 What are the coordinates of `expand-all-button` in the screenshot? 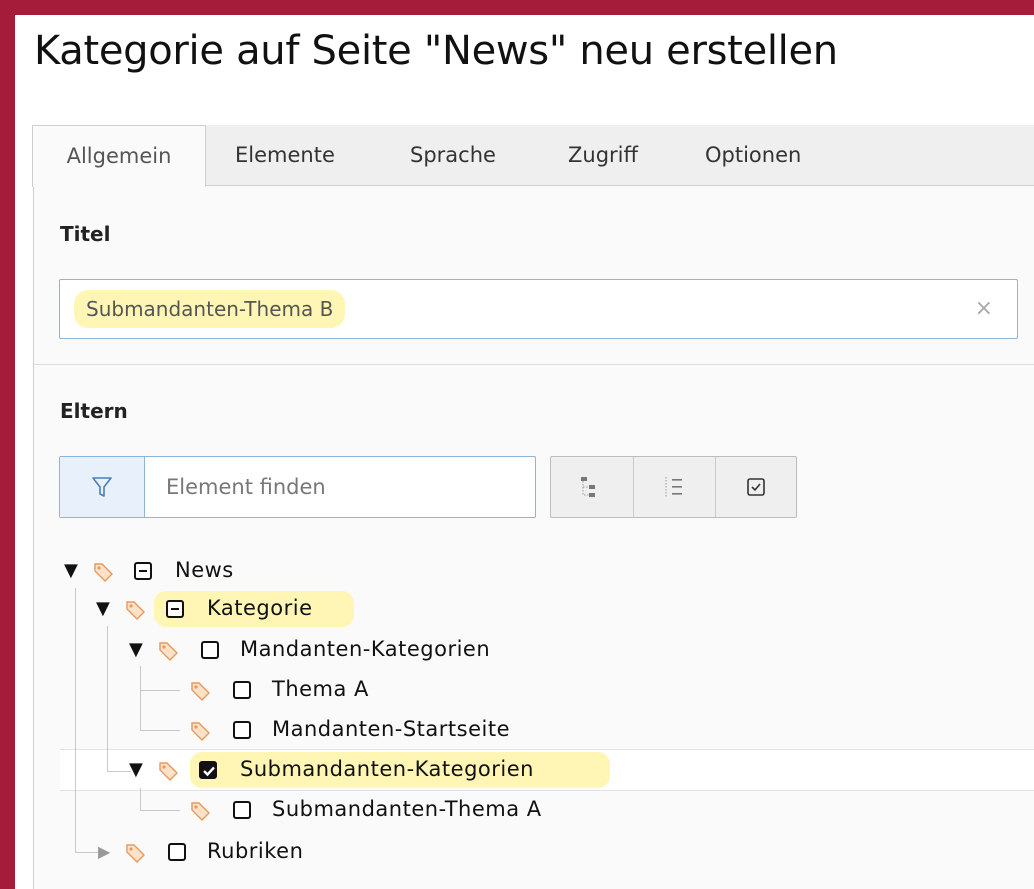 It's located at (592, 487).